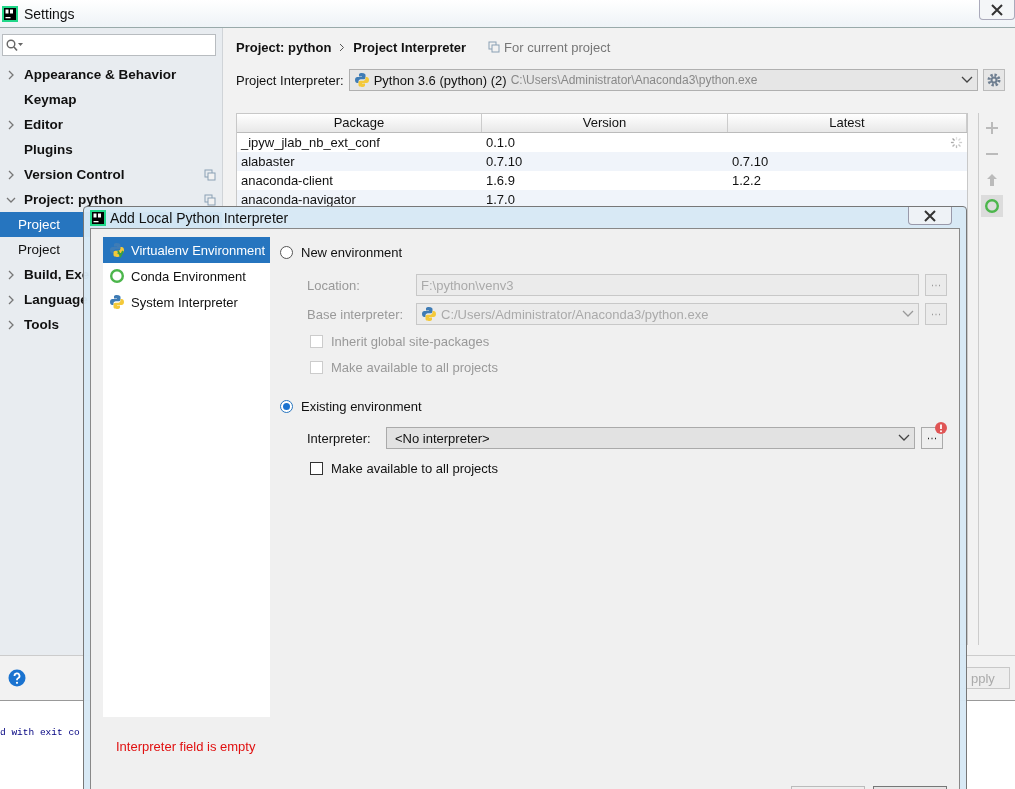 The height and width of the screenshot is (789, 1015). Describe the element at coordinates (557, 47) in the screenshot. I see `scope-note: For current project` at that location.